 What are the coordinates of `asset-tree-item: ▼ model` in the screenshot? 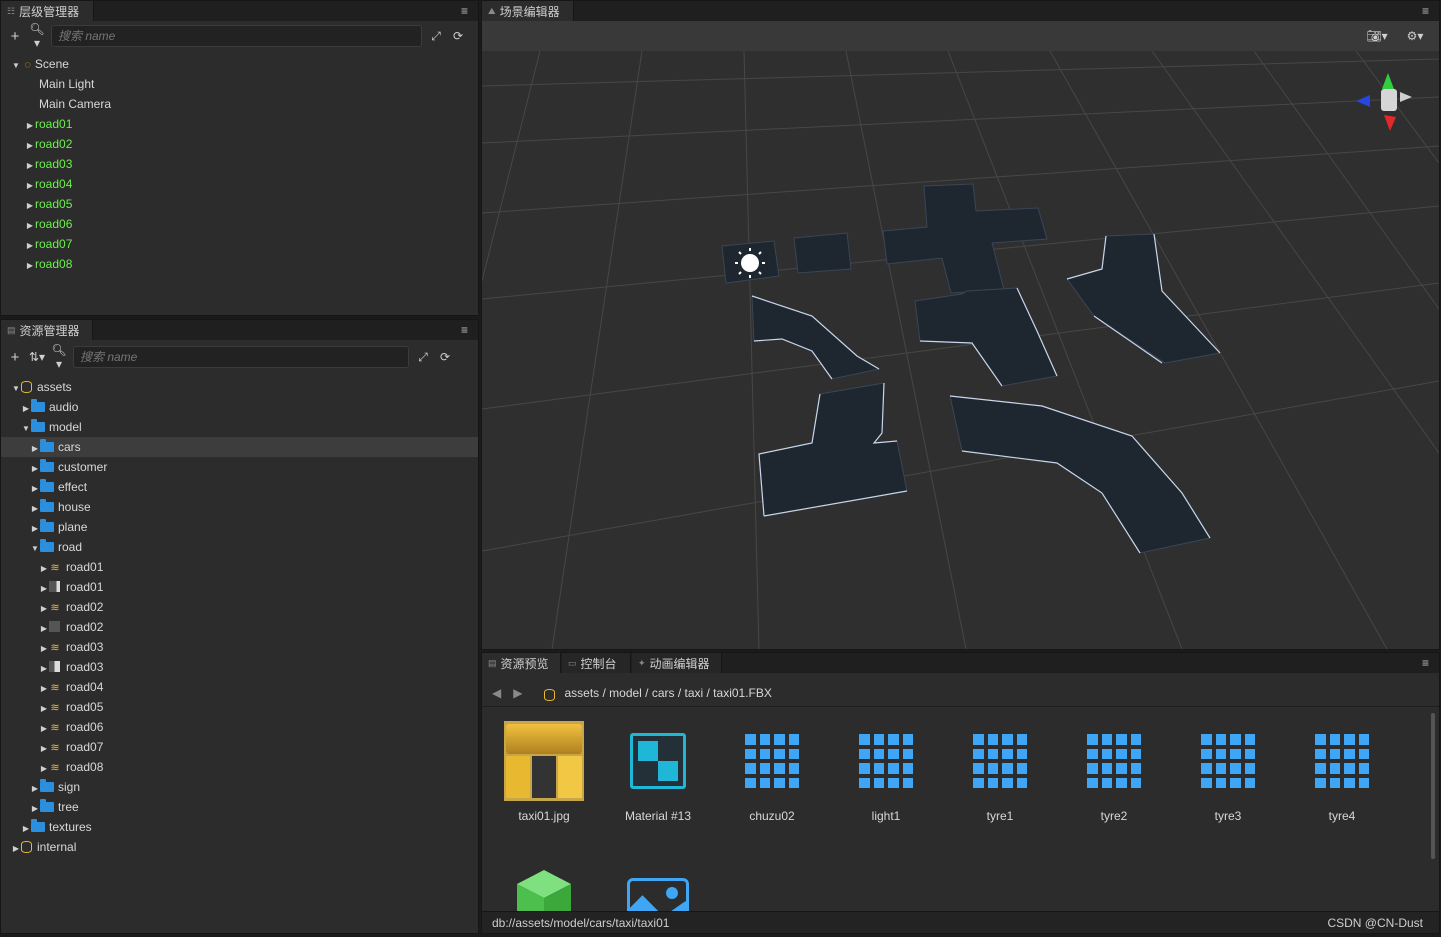 It's located at (239, 427).